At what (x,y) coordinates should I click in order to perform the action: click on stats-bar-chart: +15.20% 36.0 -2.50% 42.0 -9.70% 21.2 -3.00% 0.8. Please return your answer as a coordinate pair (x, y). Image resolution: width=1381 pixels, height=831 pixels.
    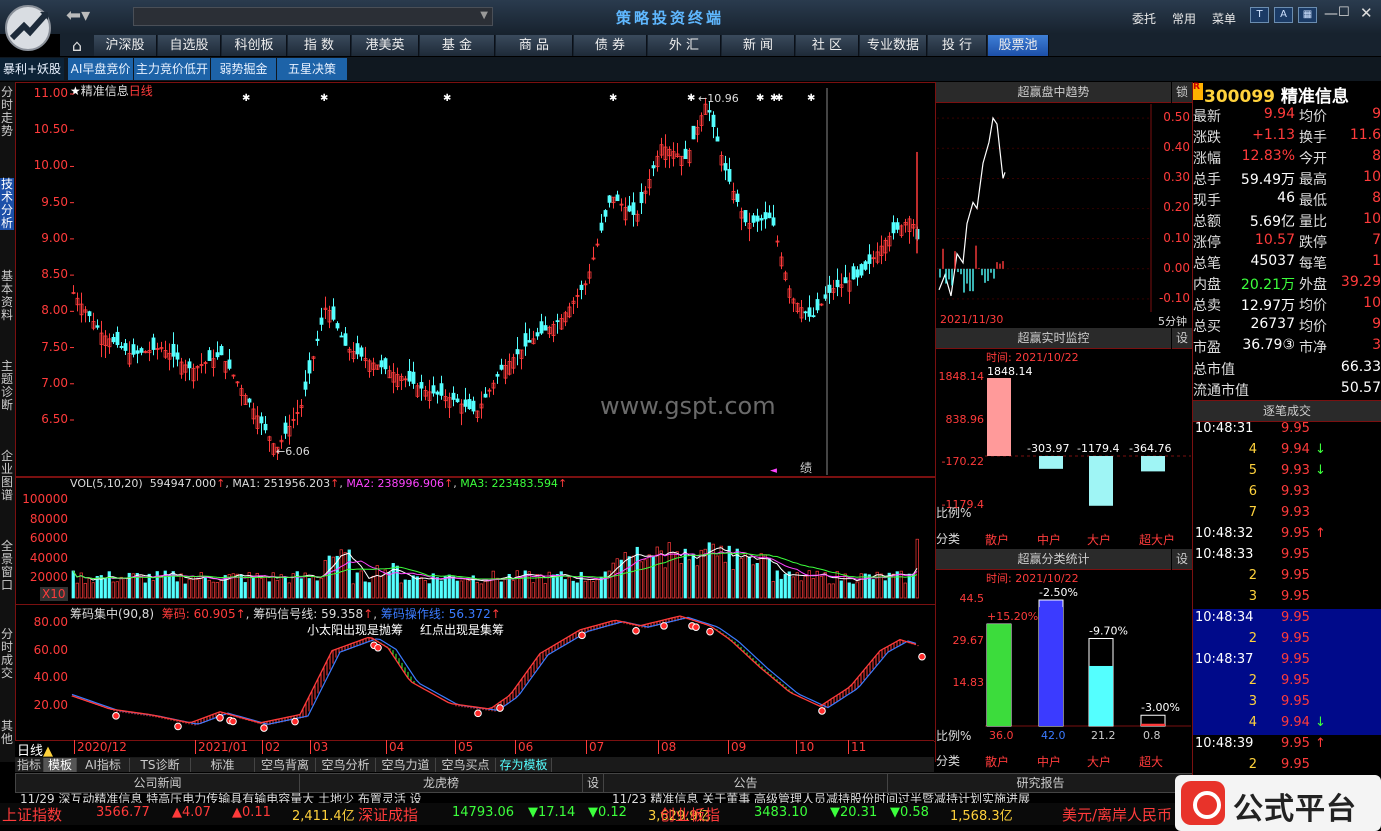
    Looking at the image, I should click on (1088, 664).